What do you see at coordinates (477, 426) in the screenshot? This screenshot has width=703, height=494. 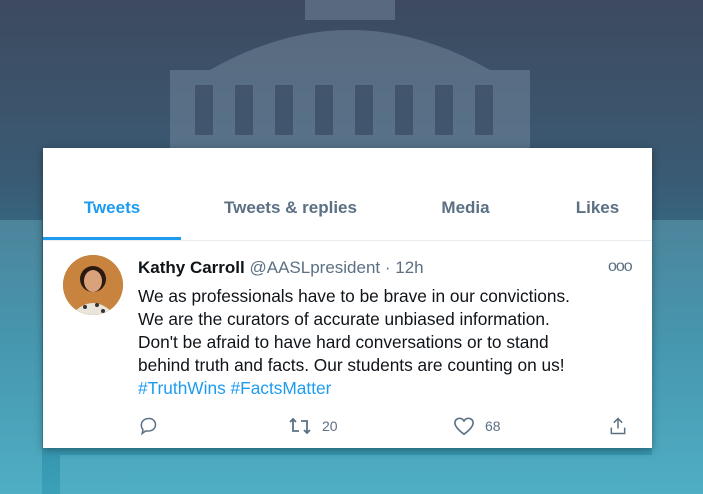 I see `like-button: 68` at bounding box center [477, 426].